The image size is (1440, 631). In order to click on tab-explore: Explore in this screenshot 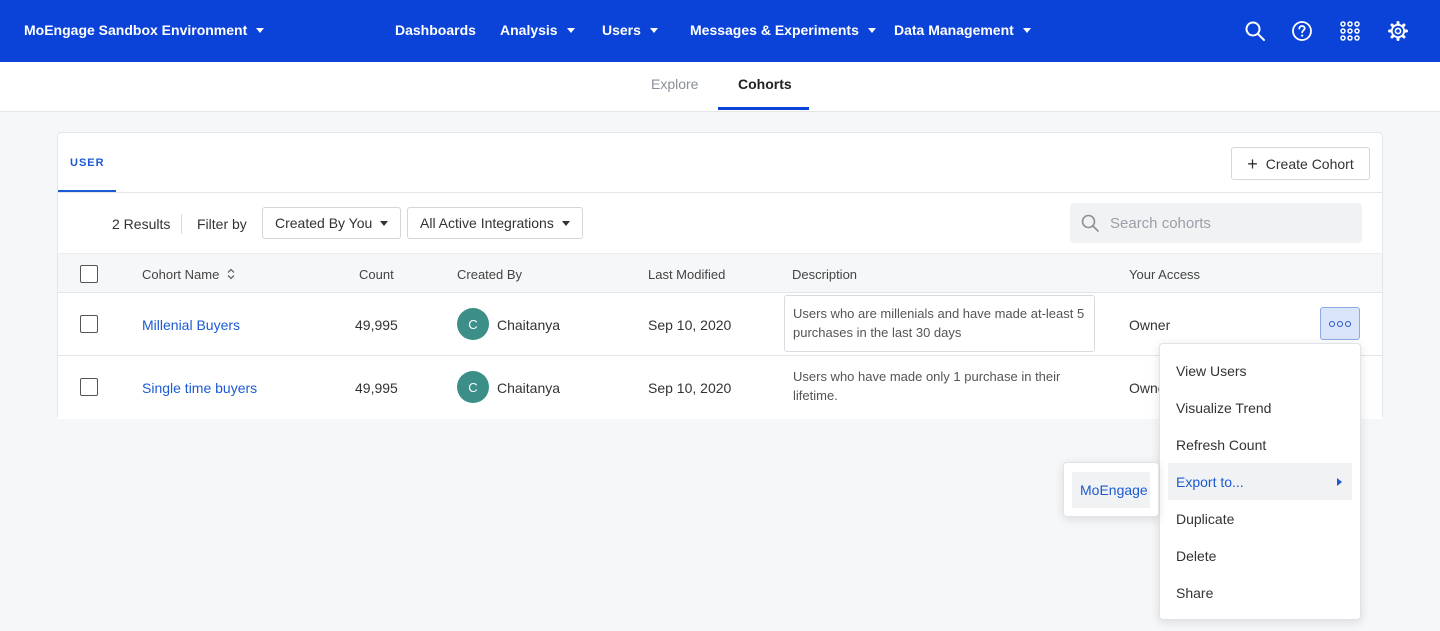, I will do `click(674, 84)`.